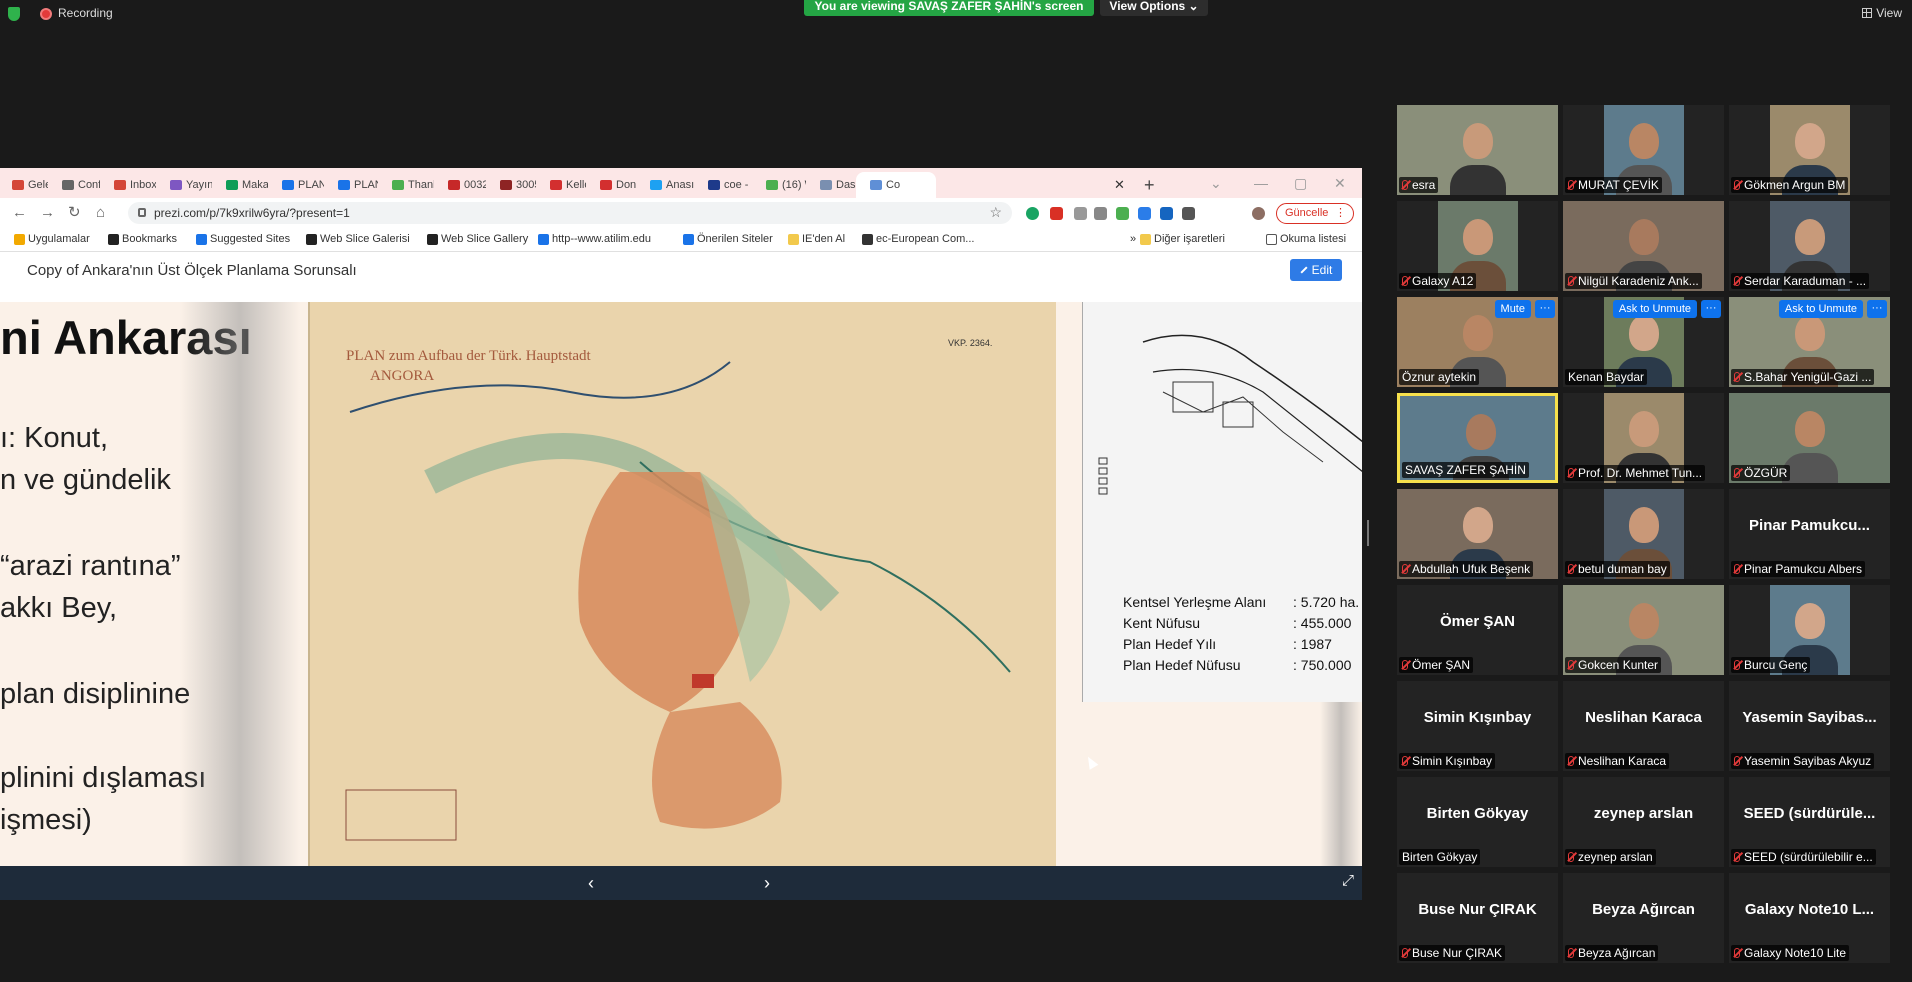  I want to click on browser-tab: Kellog, so click(561, 185).